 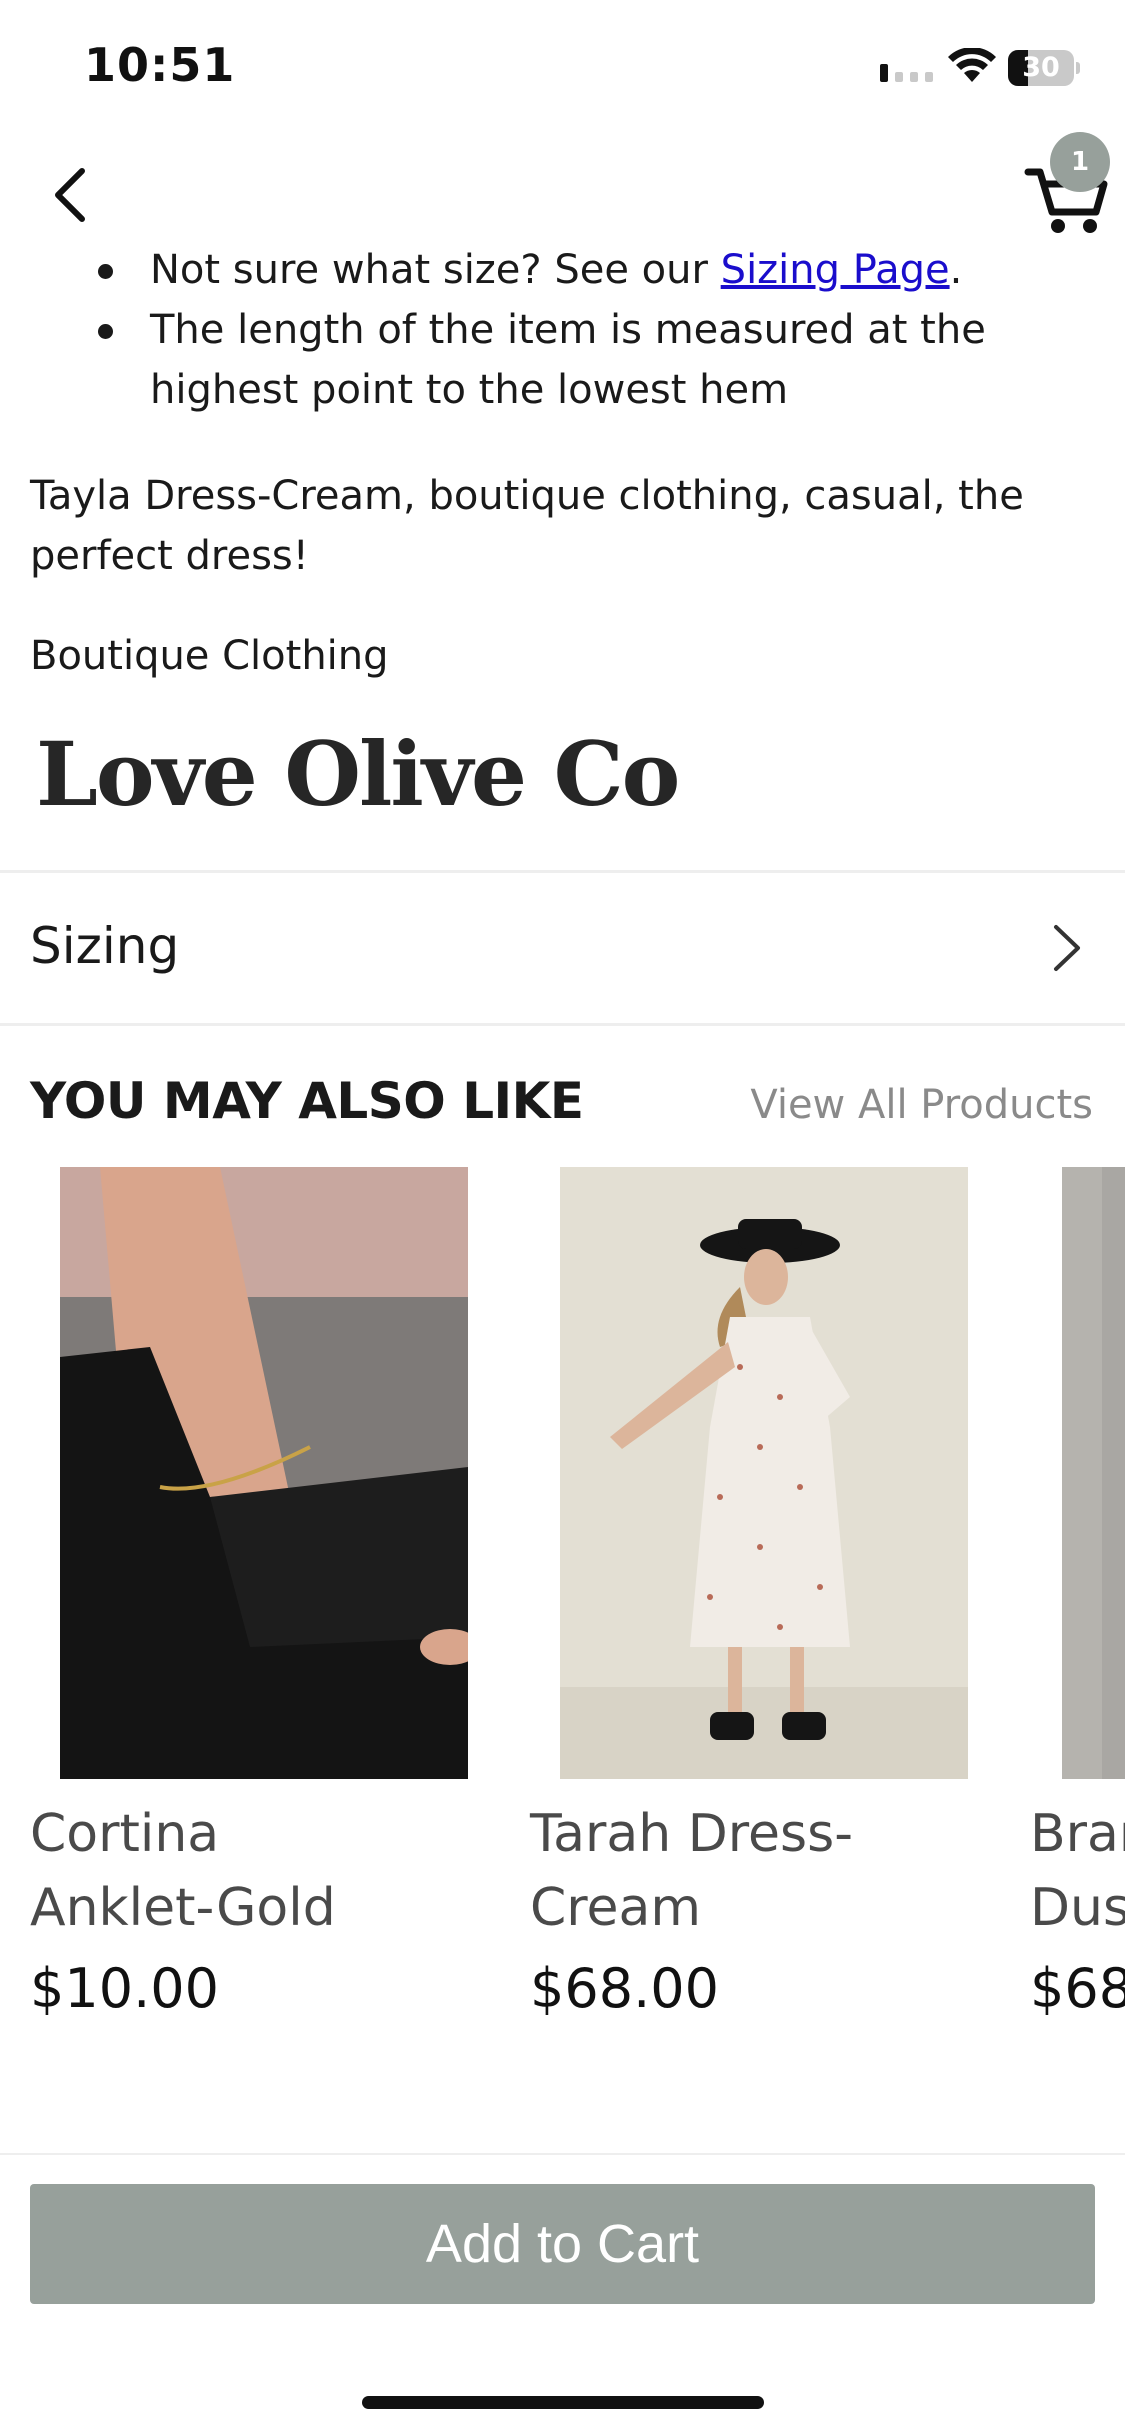 I want to click on sizing-row: Sizing, so click(x=562, y=948).